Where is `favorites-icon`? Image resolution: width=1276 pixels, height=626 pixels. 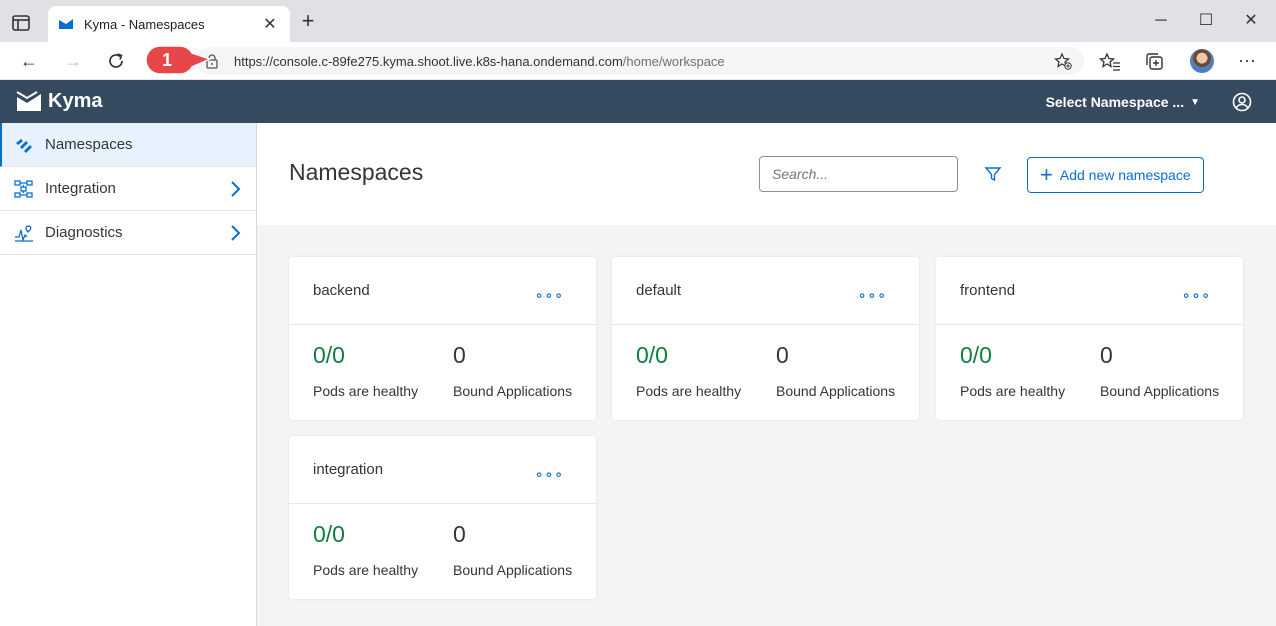 favorites-icon is located at coordinates (1110, 62).